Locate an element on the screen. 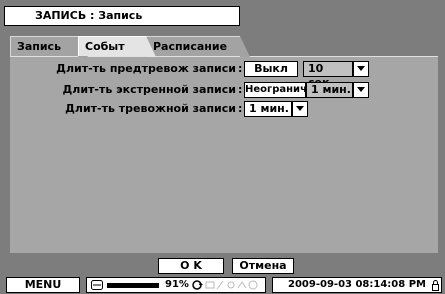  status-datetime: 2009-09-03 08:14:08 PM is located at coordinates (357, 285).